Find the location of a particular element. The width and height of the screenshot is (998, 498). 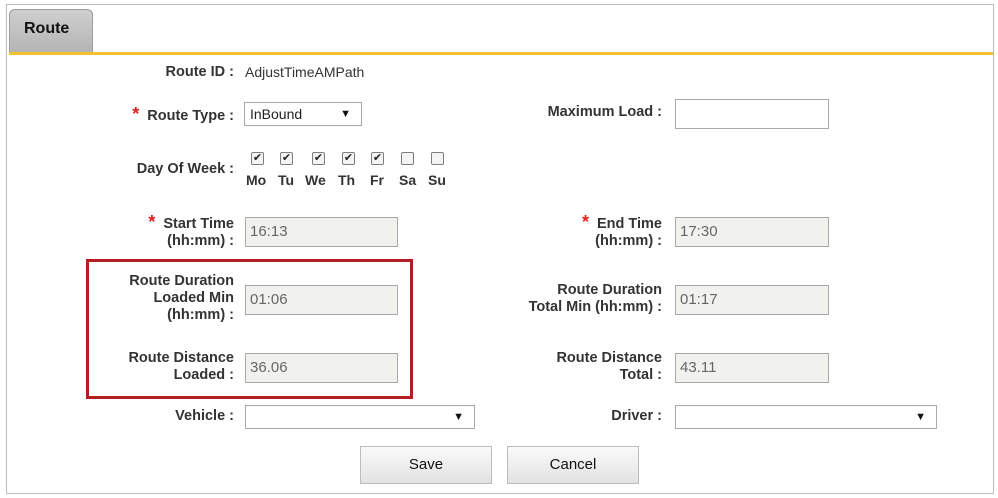

day-checkbox-tu: ✔ is located at coordinates (286, 158).